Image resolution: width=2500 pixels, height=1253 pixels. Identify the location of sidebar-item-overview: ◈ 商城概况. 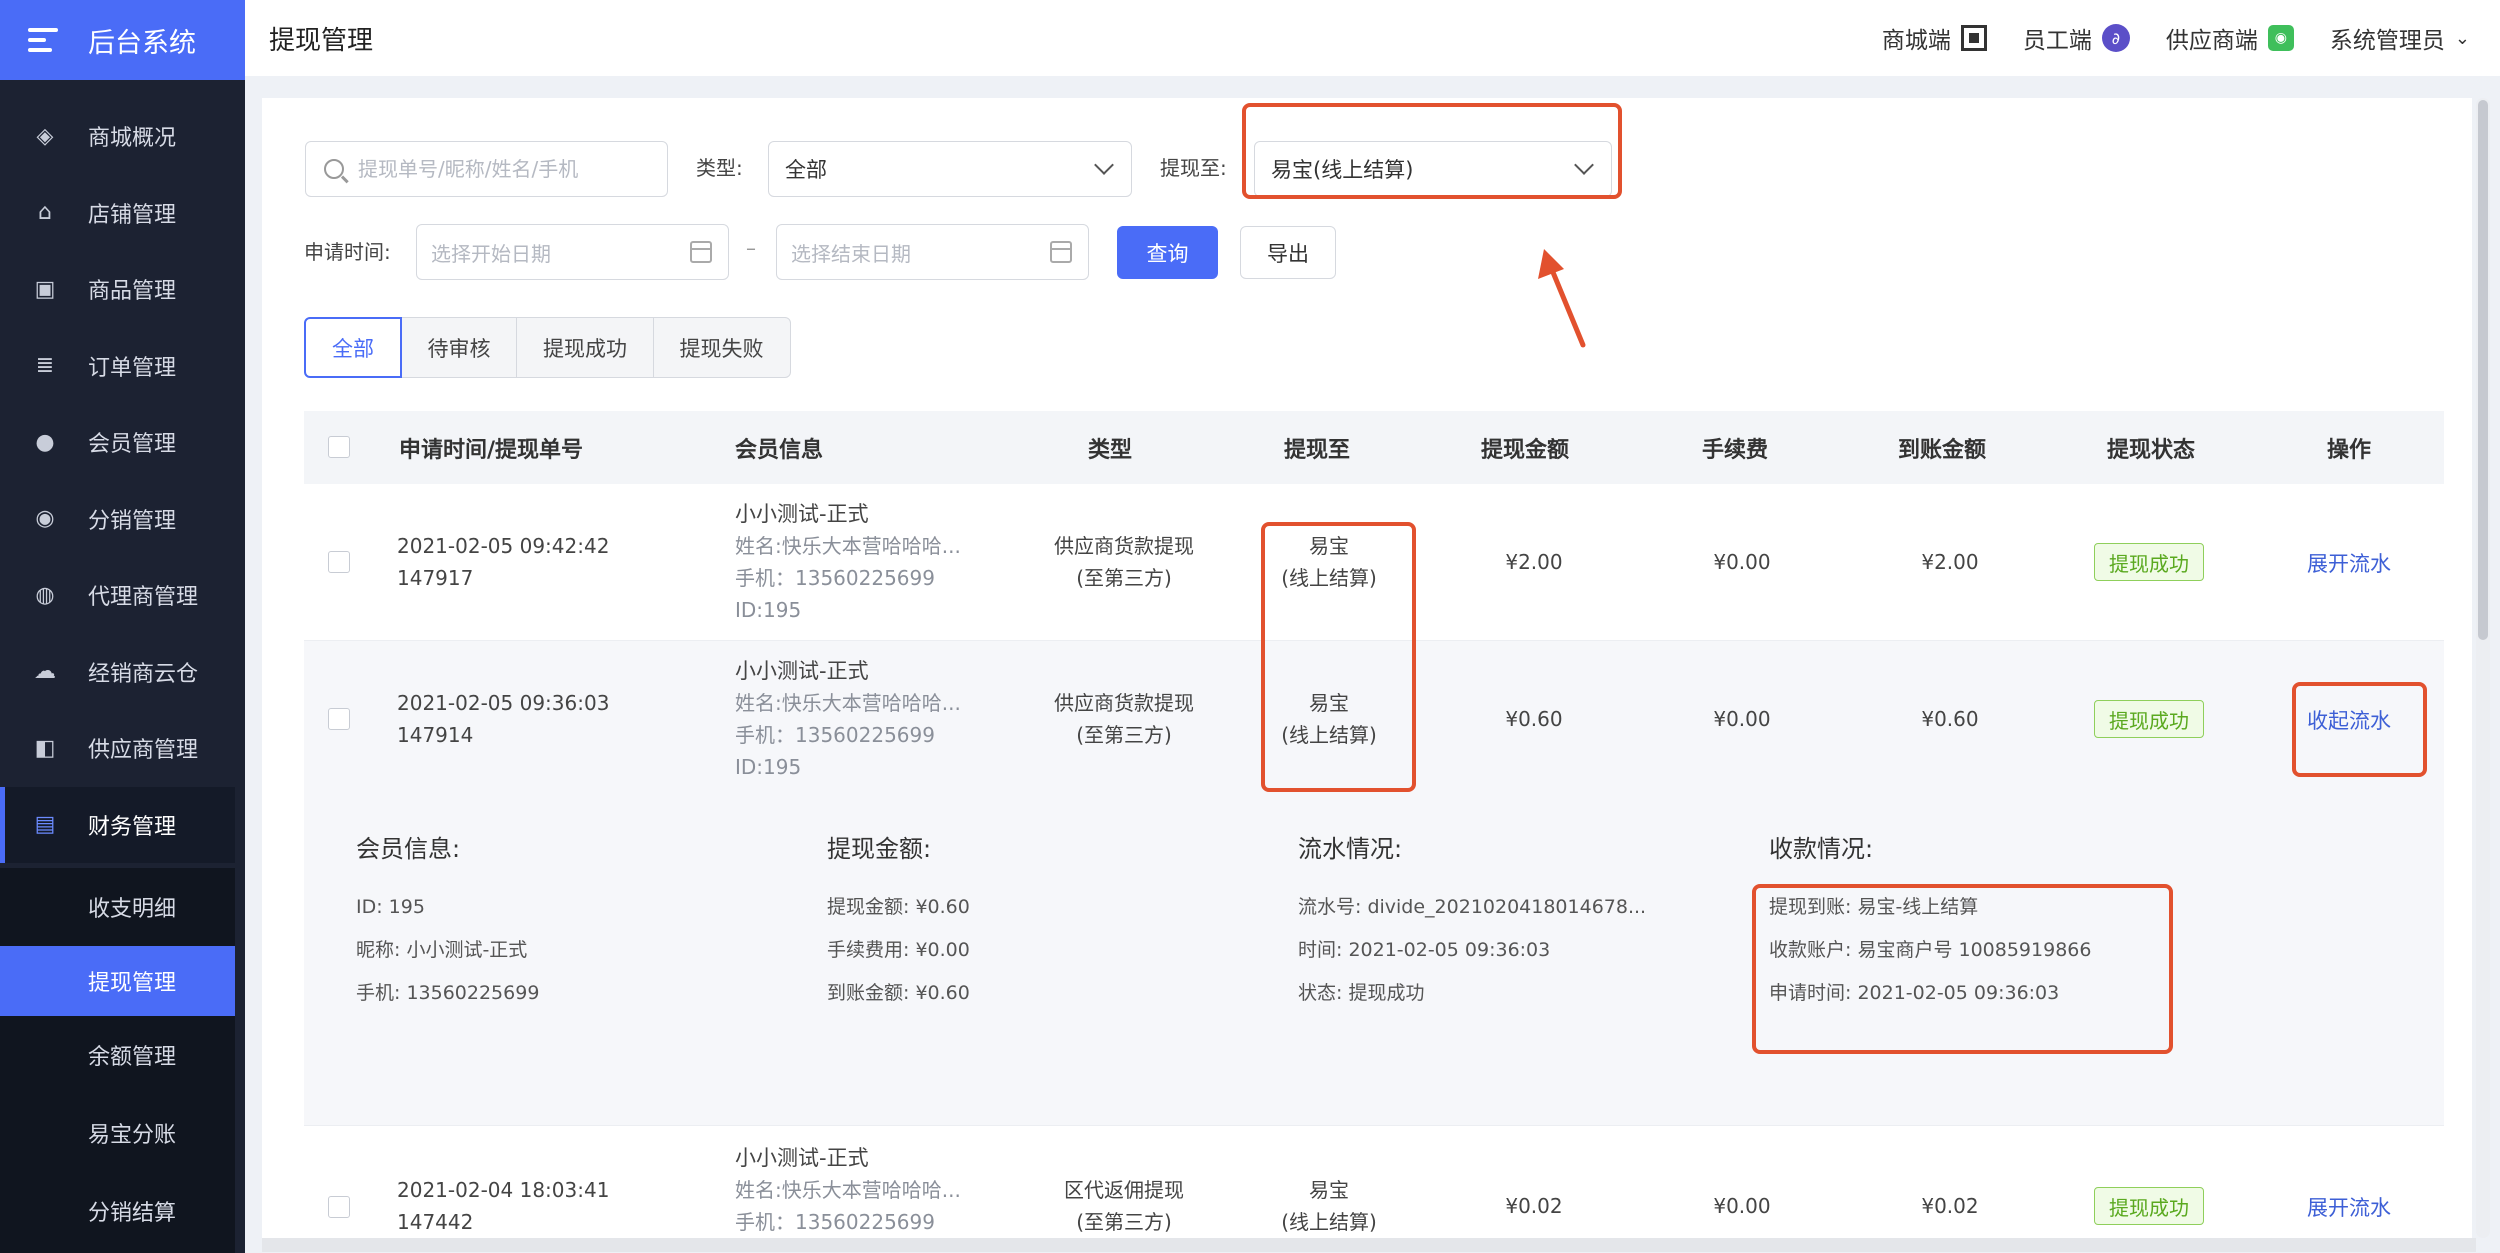
(117, 136).